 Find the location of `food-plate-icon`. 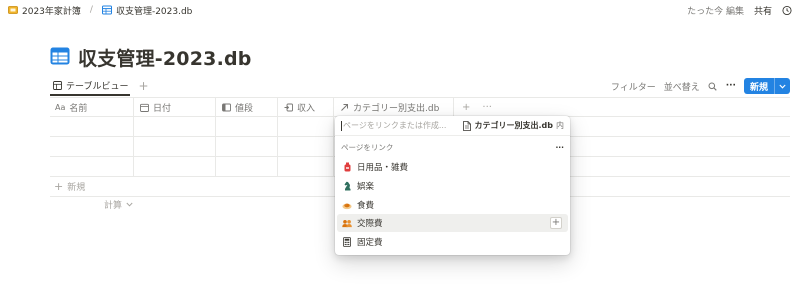

food-plate-icon is located at coordinates (347, 205).